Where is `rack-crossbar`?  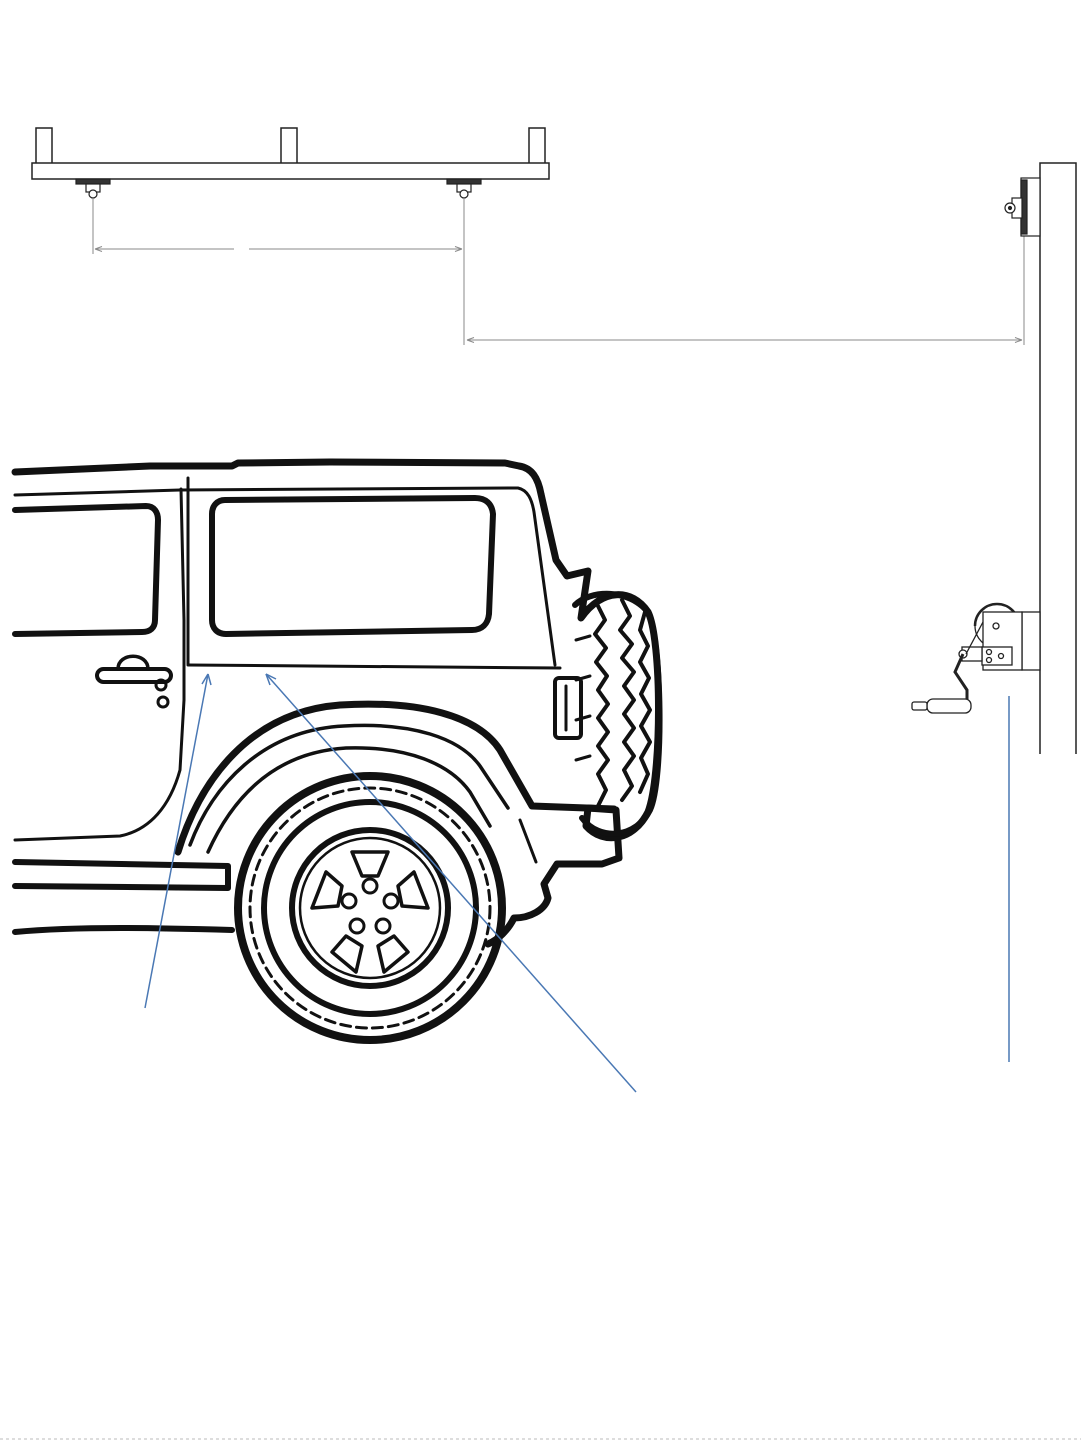 rack-crossbar is located at coordinates (290, 171).